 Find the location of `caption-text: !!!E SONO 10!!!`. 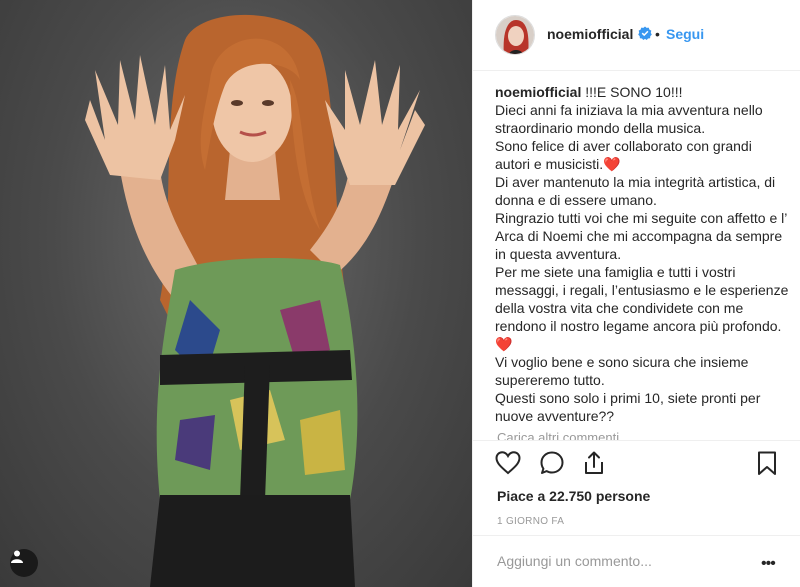

caption-text: !!!E SONO 10!!! is located at coordinates (634, 92).